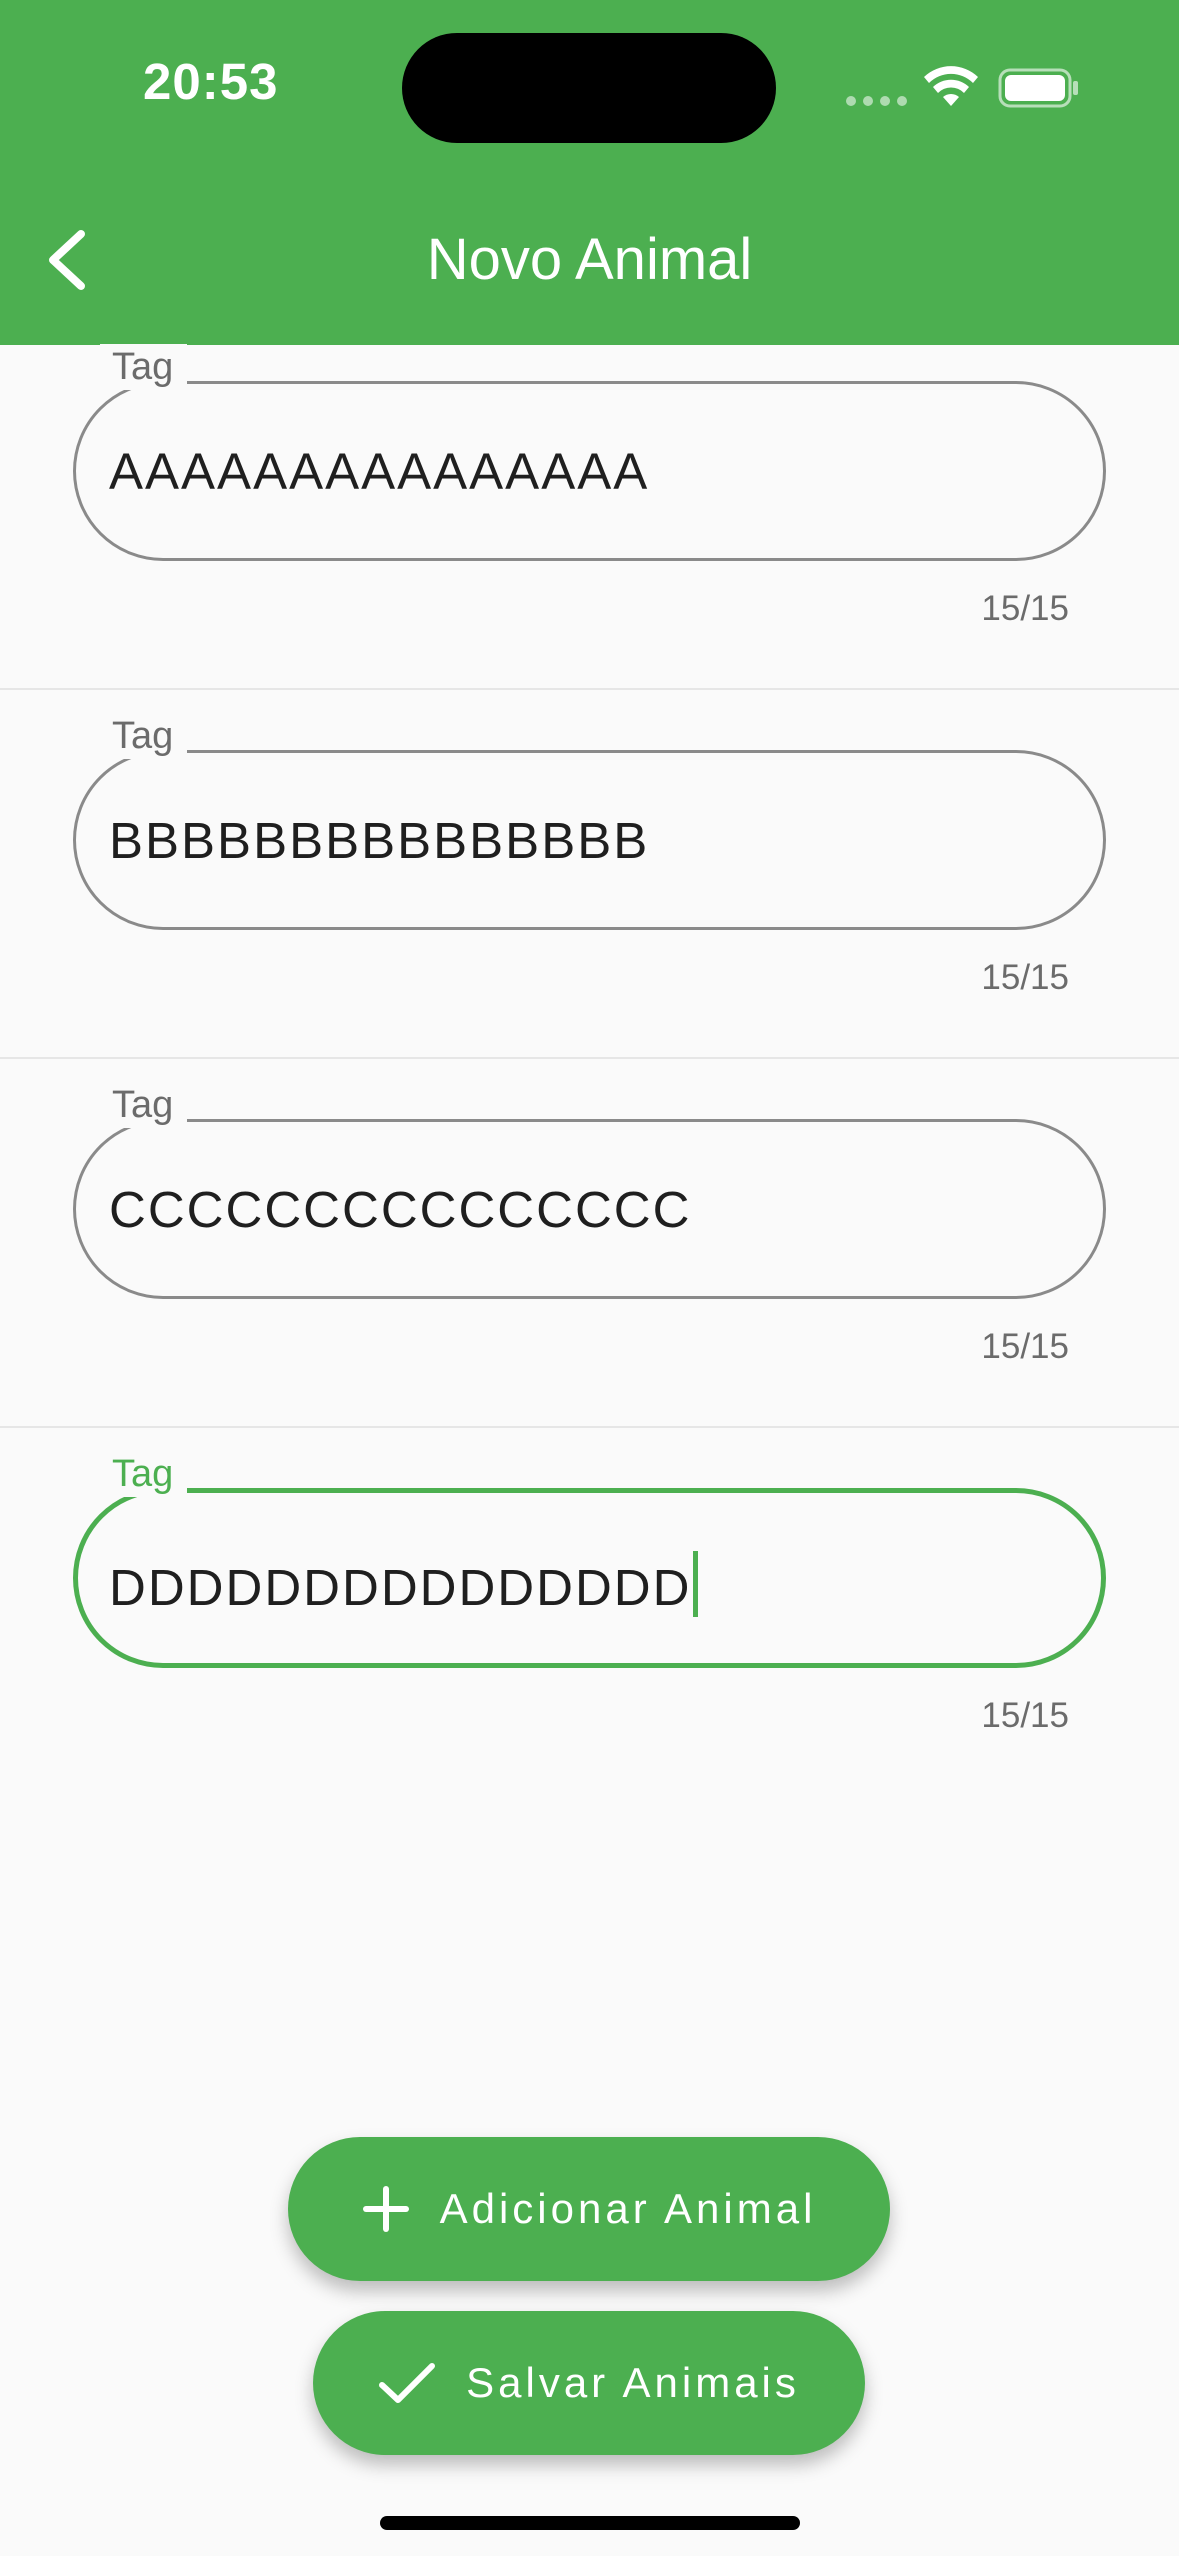  I want to click on animal-entry-4: Tag DDDDDDDDDDDDDDD 15/15, so click(589, 1612).